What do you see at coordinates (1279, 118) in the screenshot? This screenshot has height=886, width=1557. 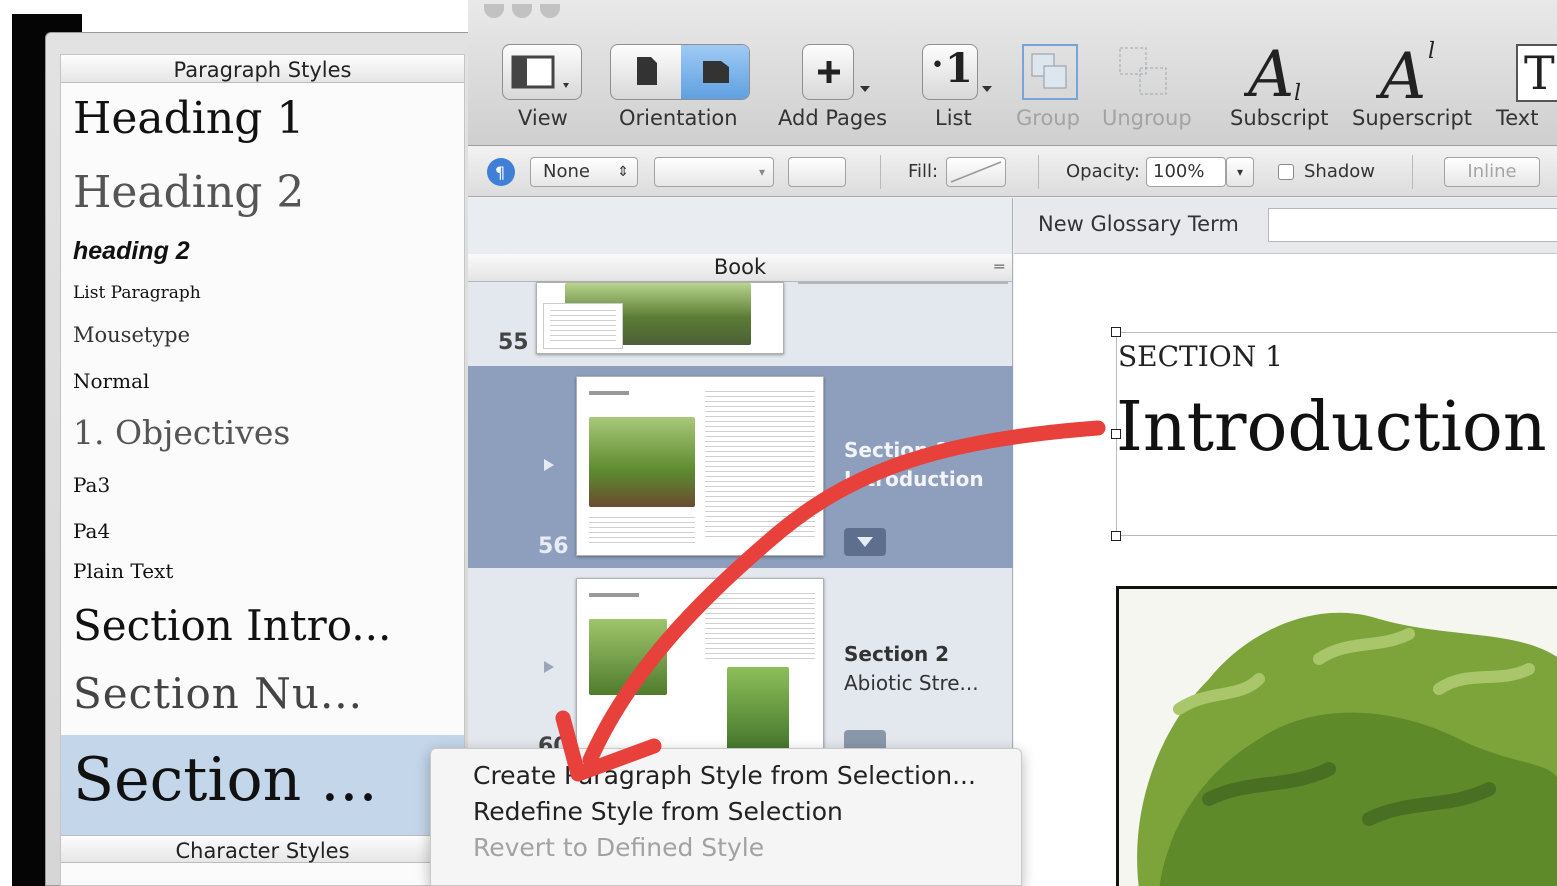 I see `subscript-label: Subscript` at bounding box center [1279, 118].